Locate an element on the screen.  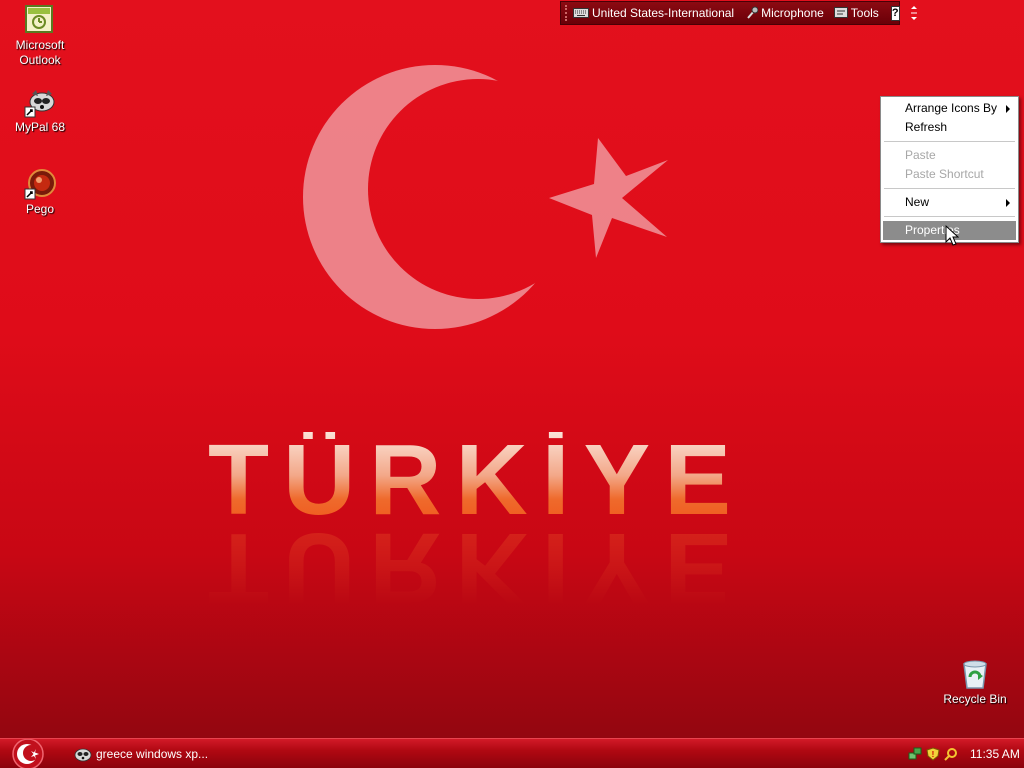
language-bar-options-button is located at coordinates (914, 13).